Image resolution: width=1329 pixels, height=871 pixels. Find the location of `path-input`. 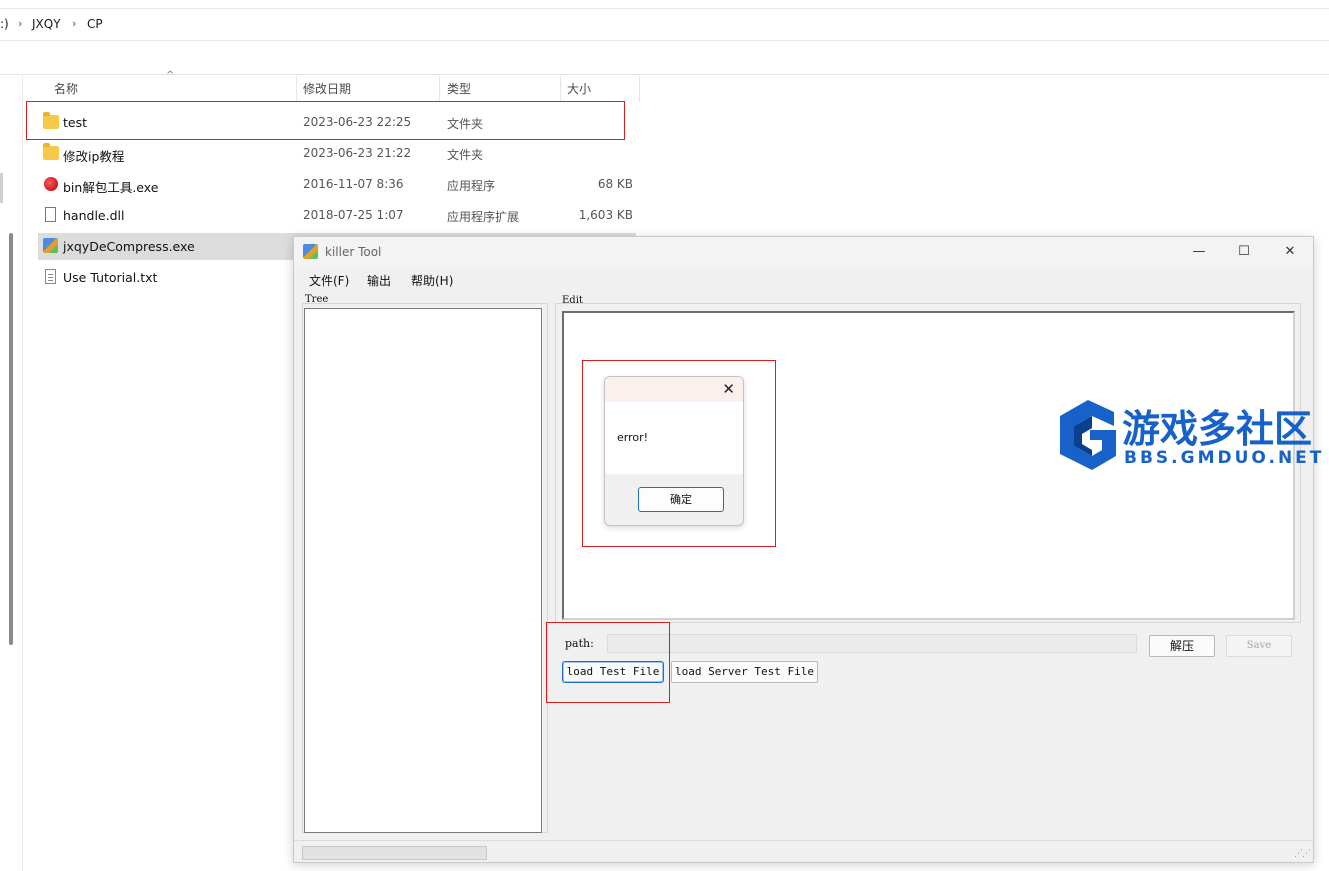

path-input is located at coordinates (872, 643).